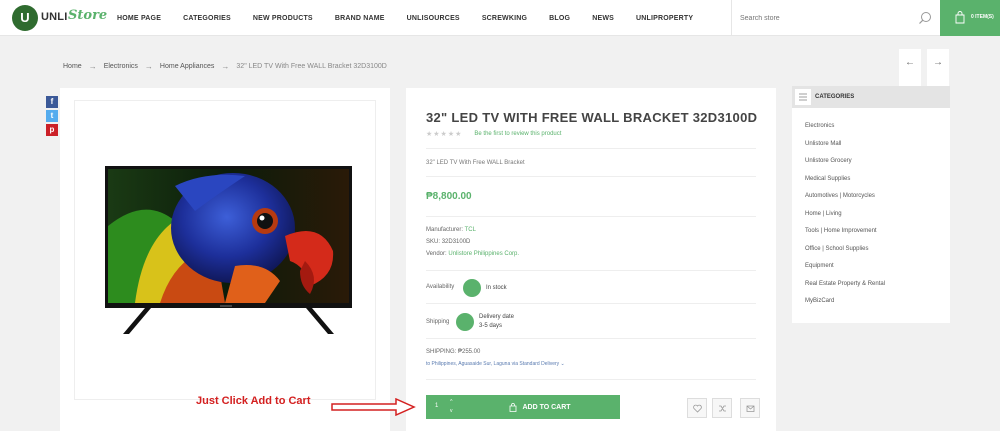  I want to click on social-share: f t p, so click(52, 117).